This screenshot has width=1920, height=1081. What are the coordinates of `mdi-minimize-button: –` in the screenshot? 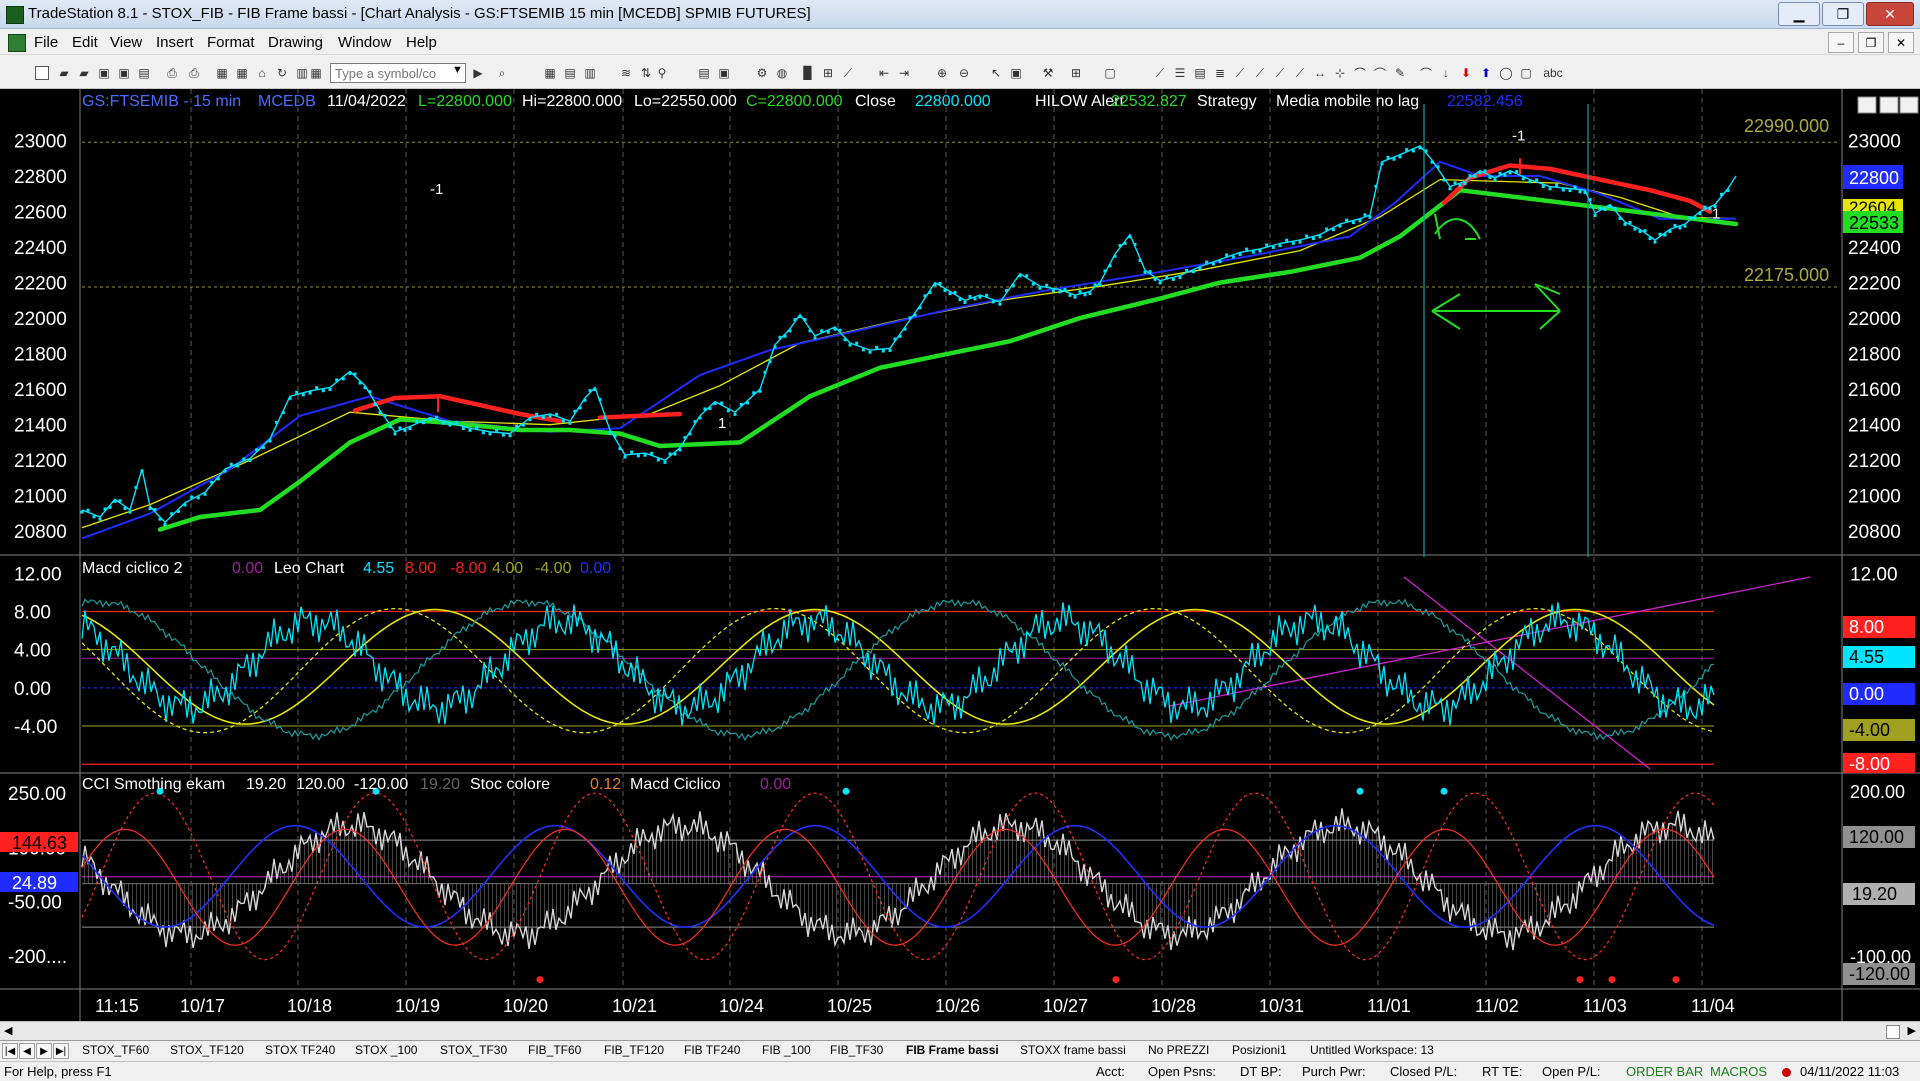 It's located at (1841, 42).